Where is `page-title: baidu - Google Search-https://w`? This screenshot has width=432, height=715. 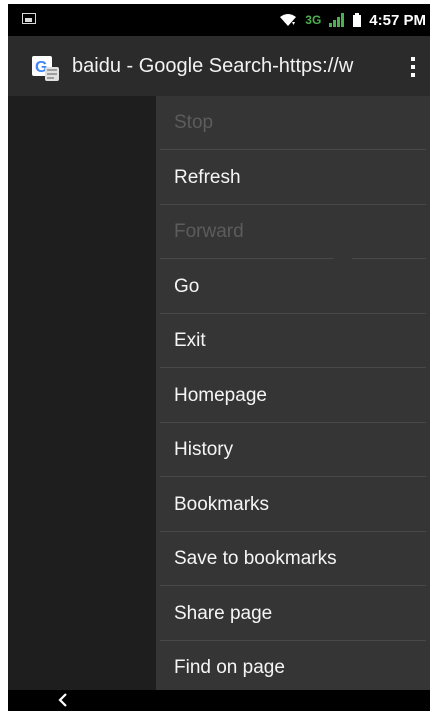 page-title: baidu - Google Search-https://w is located at coordinates (228, 68).